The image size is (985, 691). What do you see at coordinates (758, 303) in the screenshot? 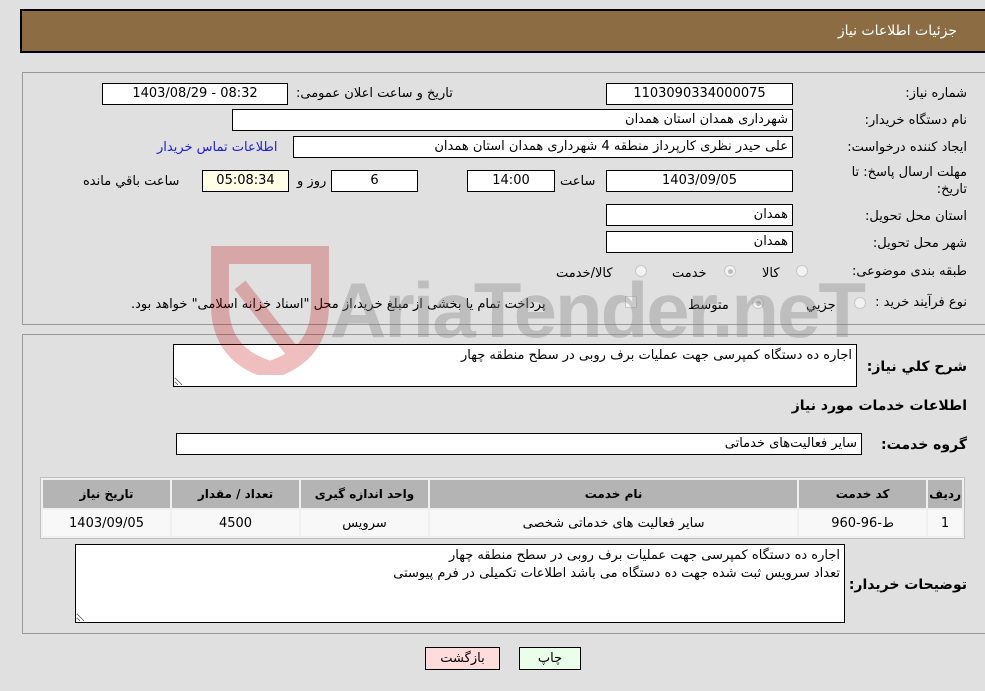
I see `purchase-type-radio-medium` at bounding box center [758, 303].